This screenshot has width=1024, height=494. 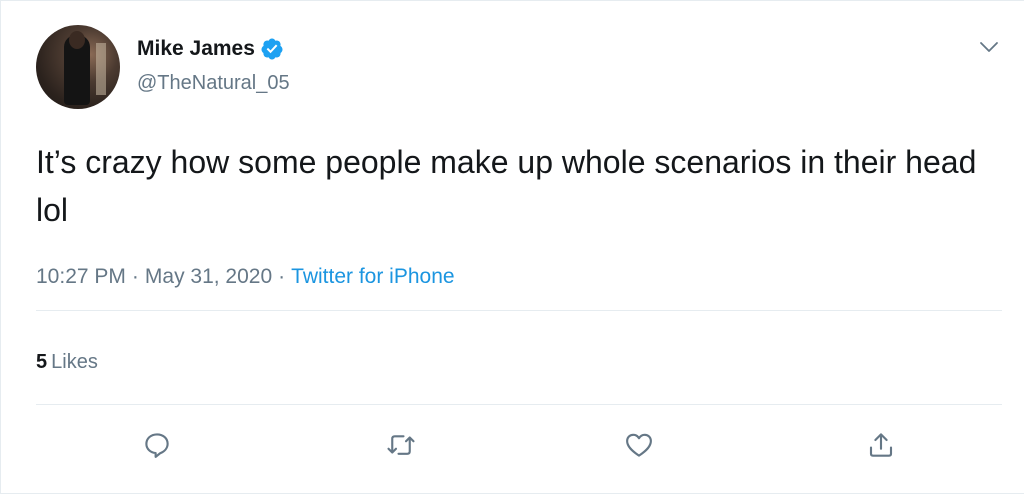 I want to click on likes-count: 5, so click(x=42, y=362).